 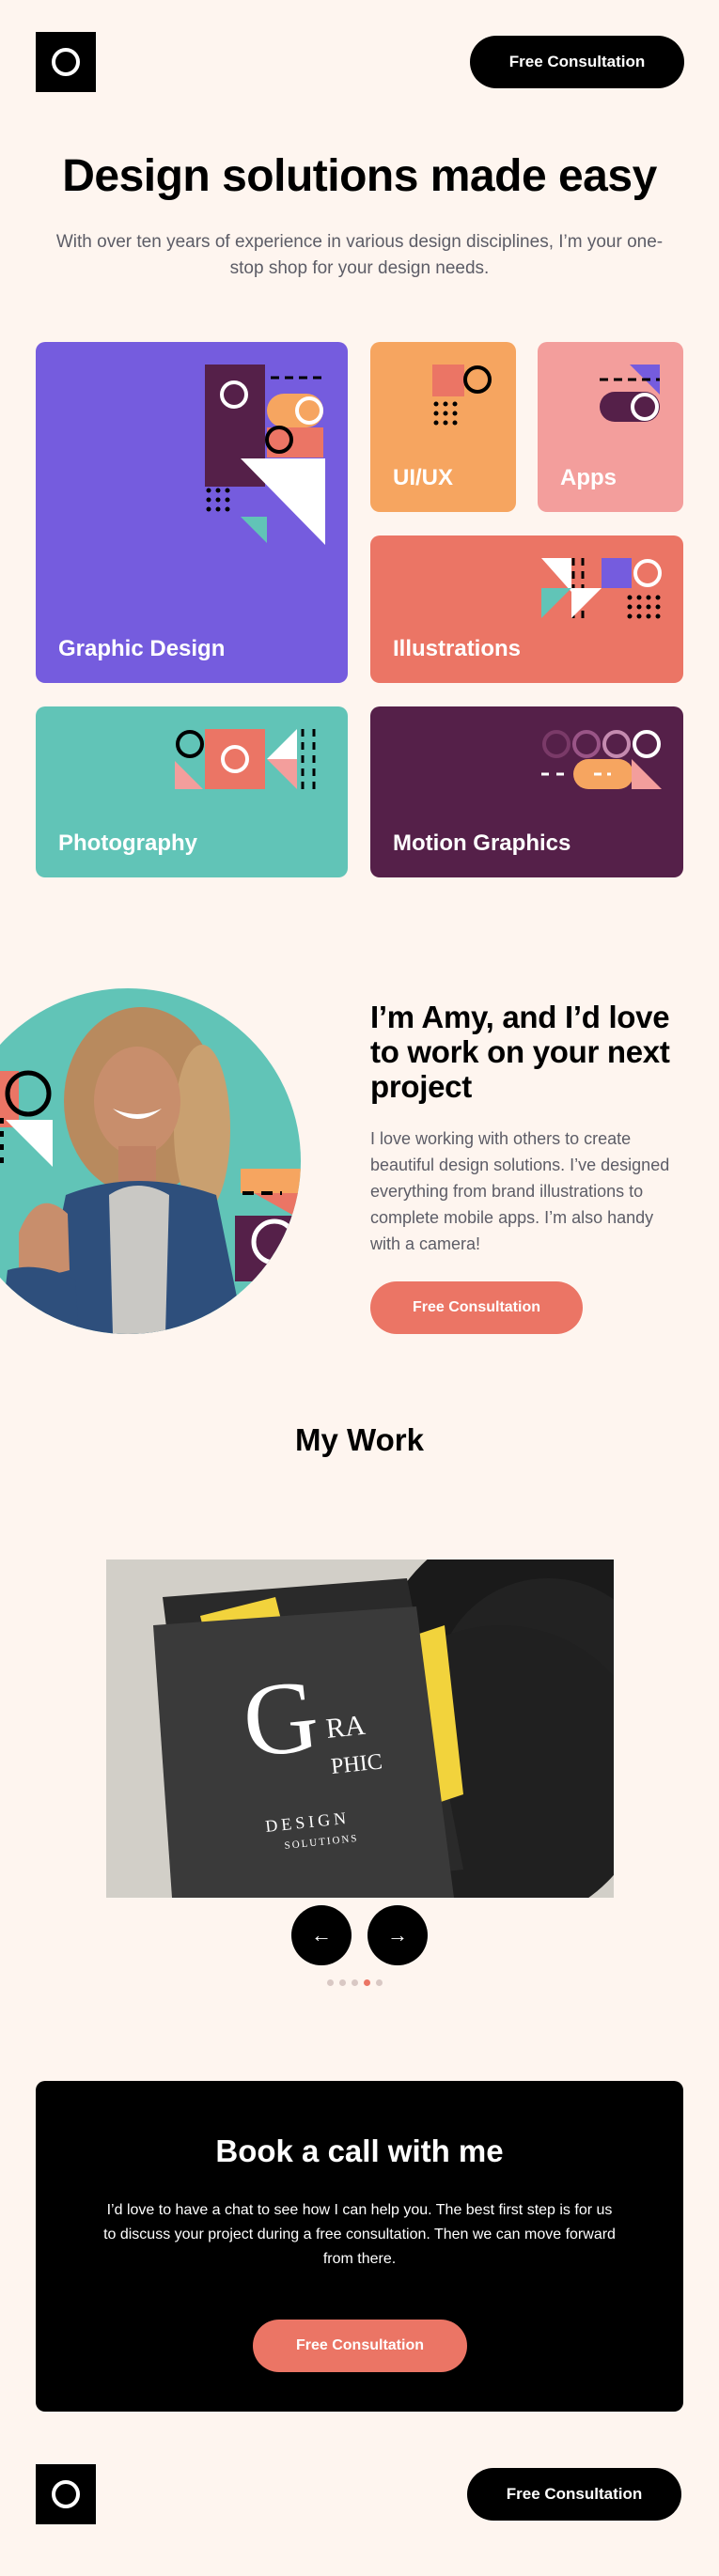 What do you see at coordinates (423, 478) in the screenshot?
I see `card-label: UI/UX` at bounding box center [423, 478].